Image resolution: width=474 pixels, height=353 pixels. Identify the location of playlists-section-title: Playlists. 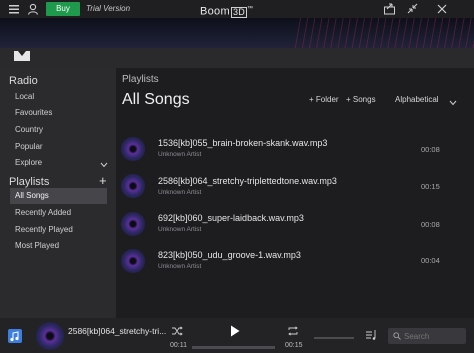
(29, 182).